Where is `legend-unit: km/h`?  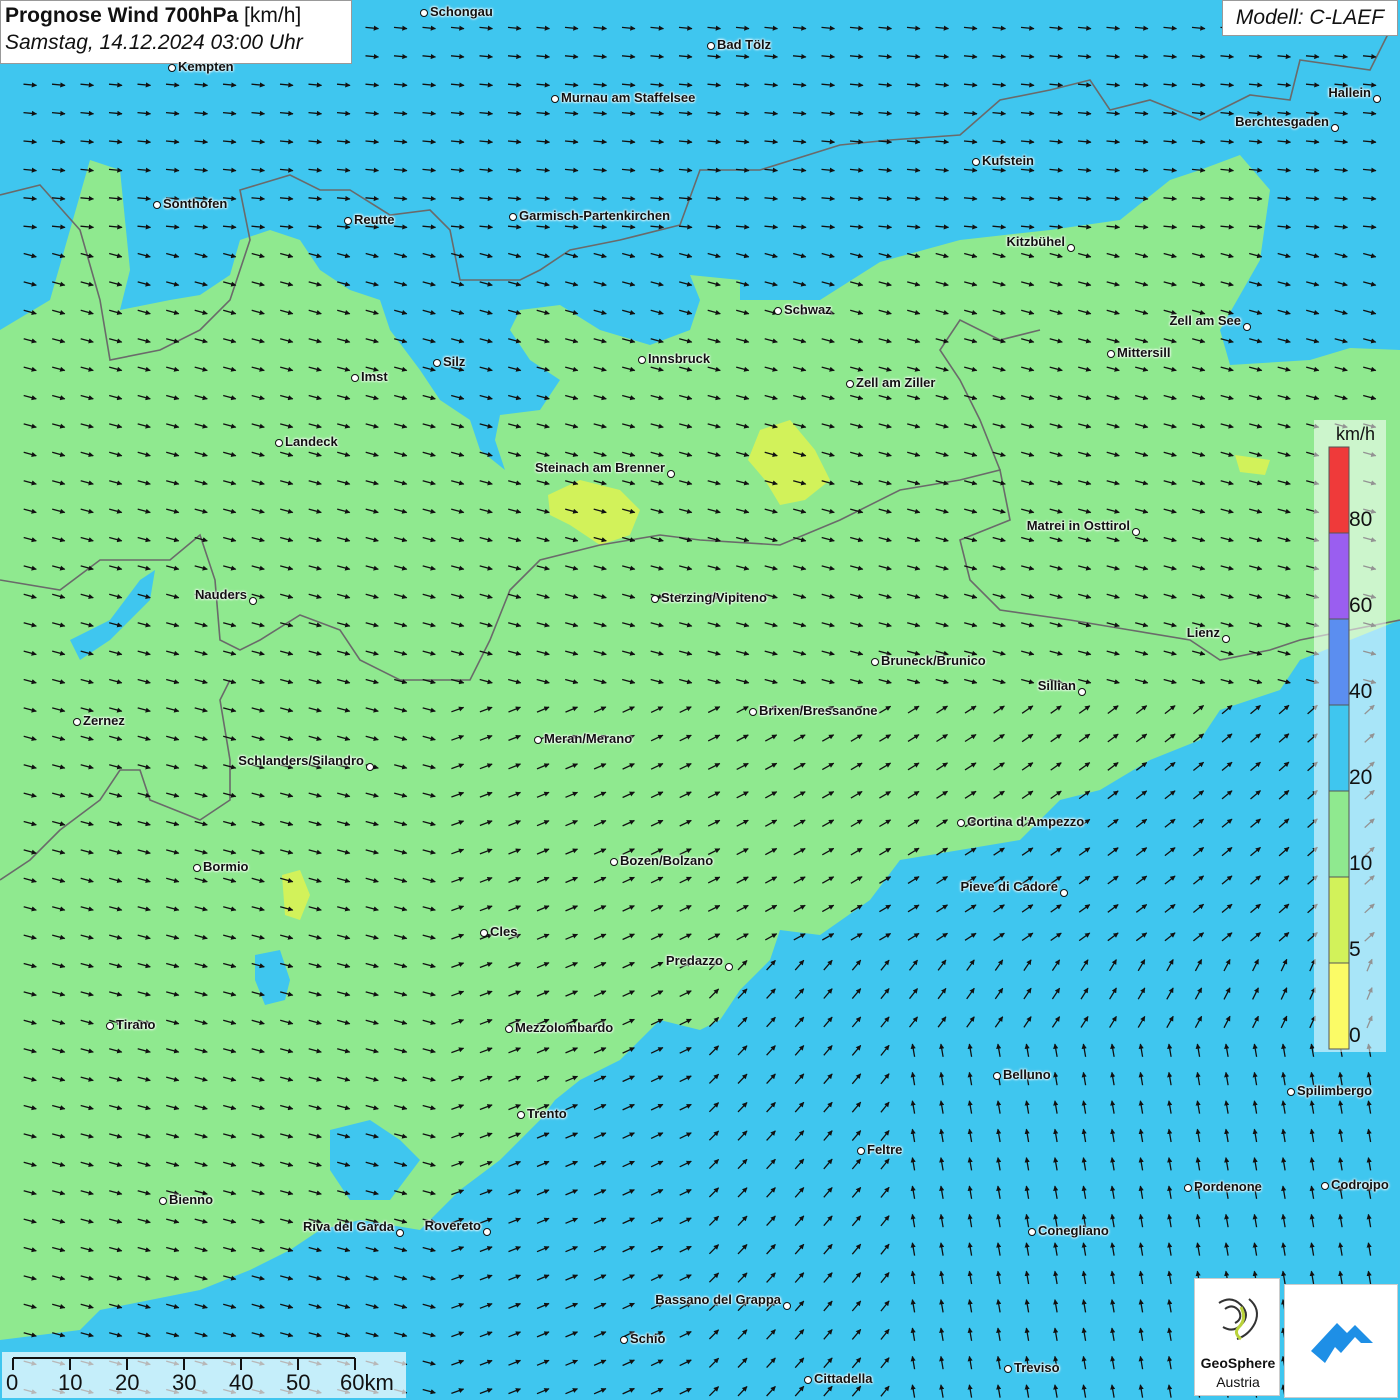 legend-unit: km/h is located at coordinates (1356, 434).